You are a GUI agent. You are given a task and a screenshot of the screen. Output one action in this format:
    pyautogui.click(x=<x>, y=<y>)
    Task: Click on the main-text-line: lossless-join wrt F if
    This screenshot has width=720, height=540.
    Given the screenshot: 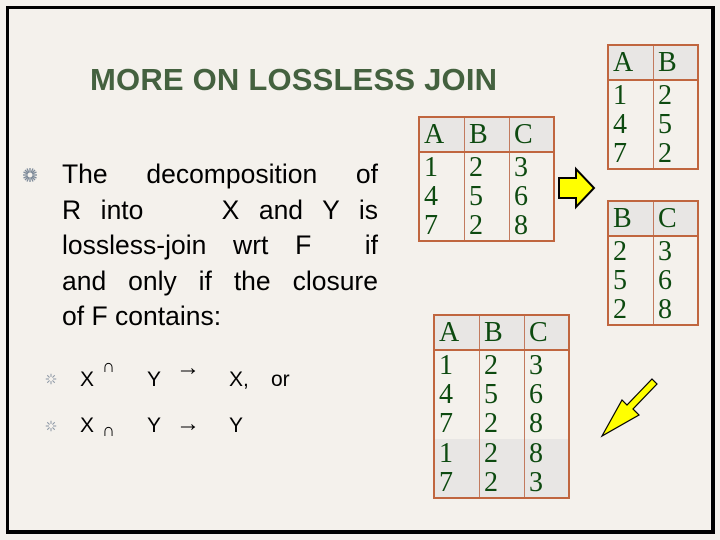 What is the action you would take?
    pyautogui.click(x=220, y=245)
    